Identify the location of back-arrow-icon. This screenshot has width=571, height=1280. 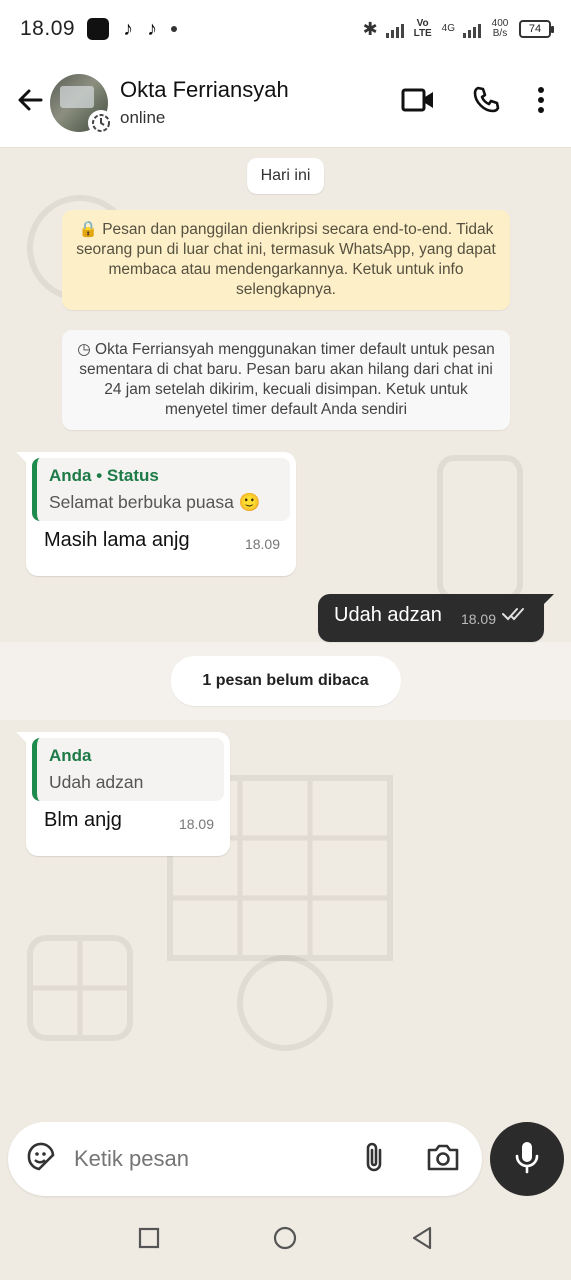
(30, 103).